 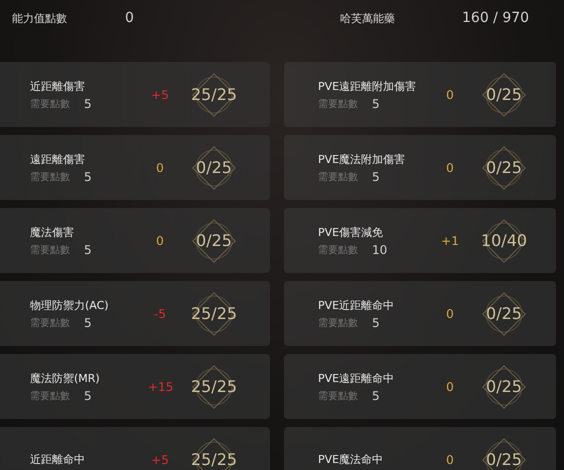 What do you see at coordinates (351, 232) in the screenshot?
I see `stat-name: PVE傷害減免` at bounding box center [351, 232].